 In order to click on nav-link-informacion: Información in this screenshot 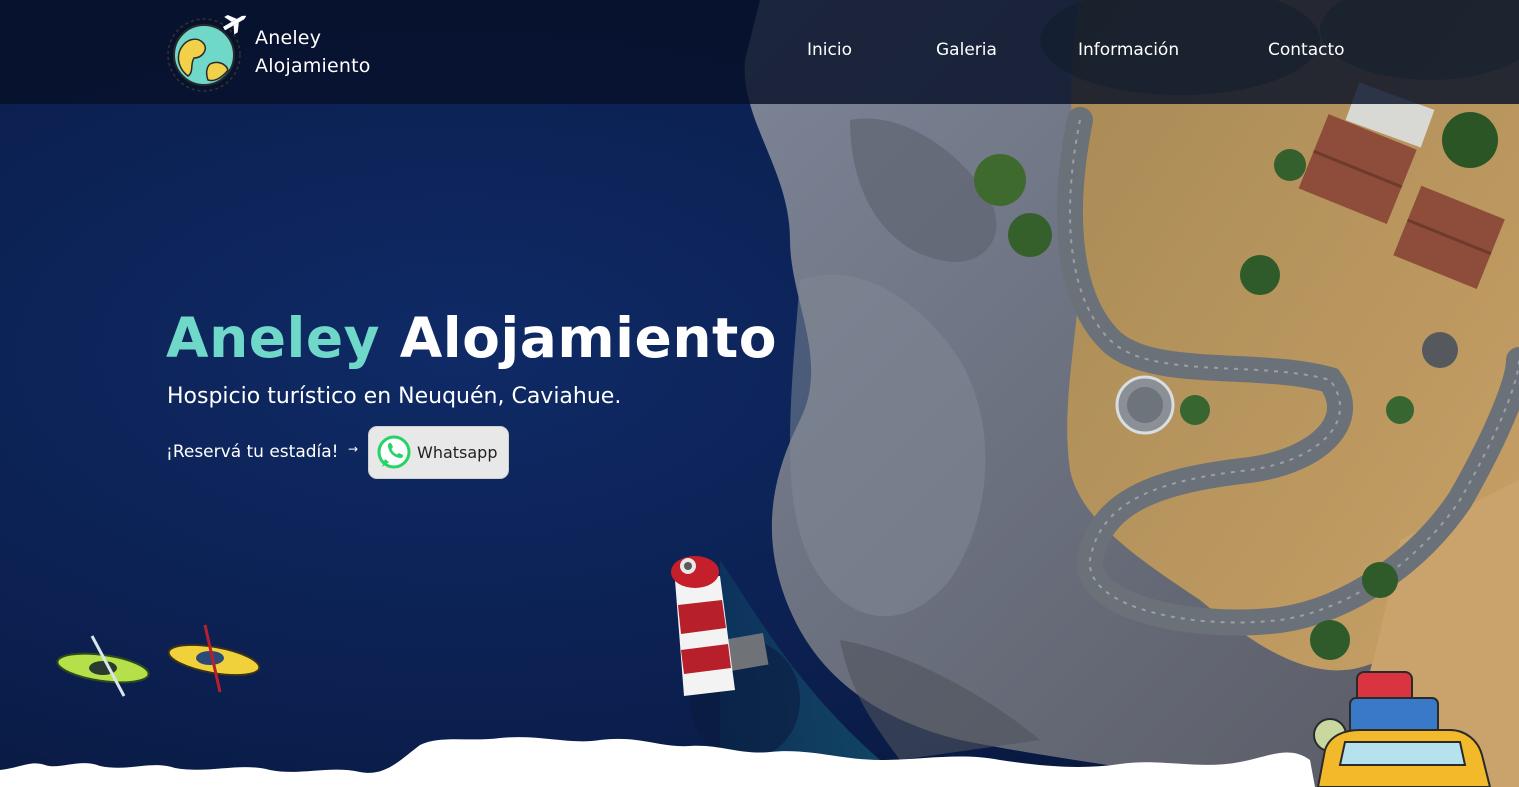, I will do `click(1128, 50)`.